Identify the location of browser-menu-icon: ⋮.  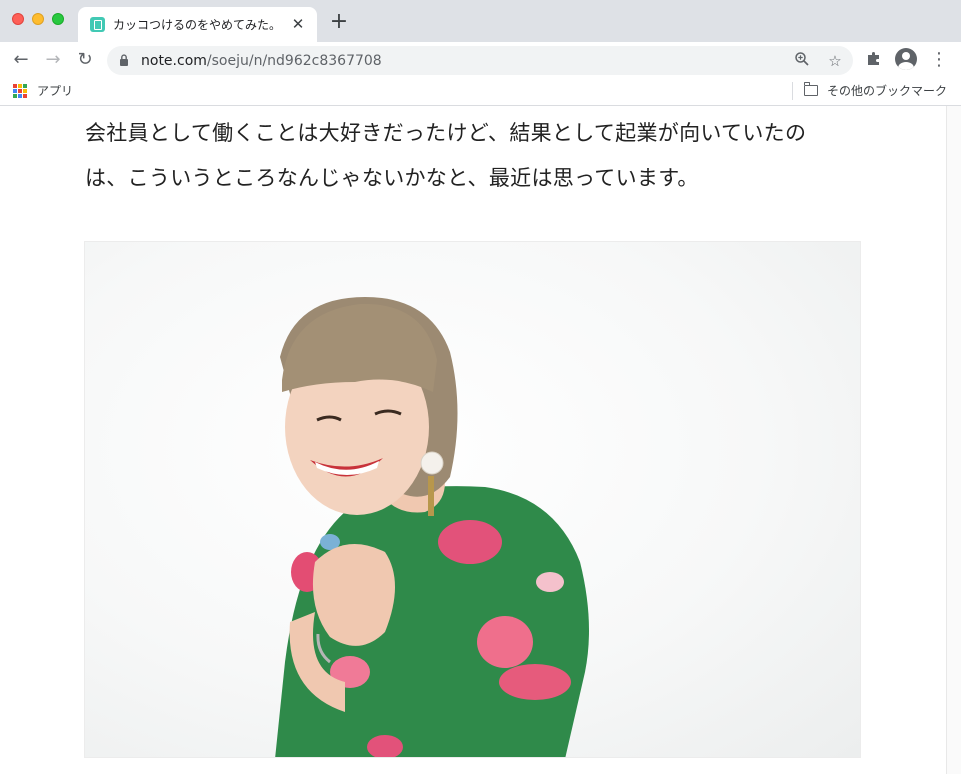
(939, 60).